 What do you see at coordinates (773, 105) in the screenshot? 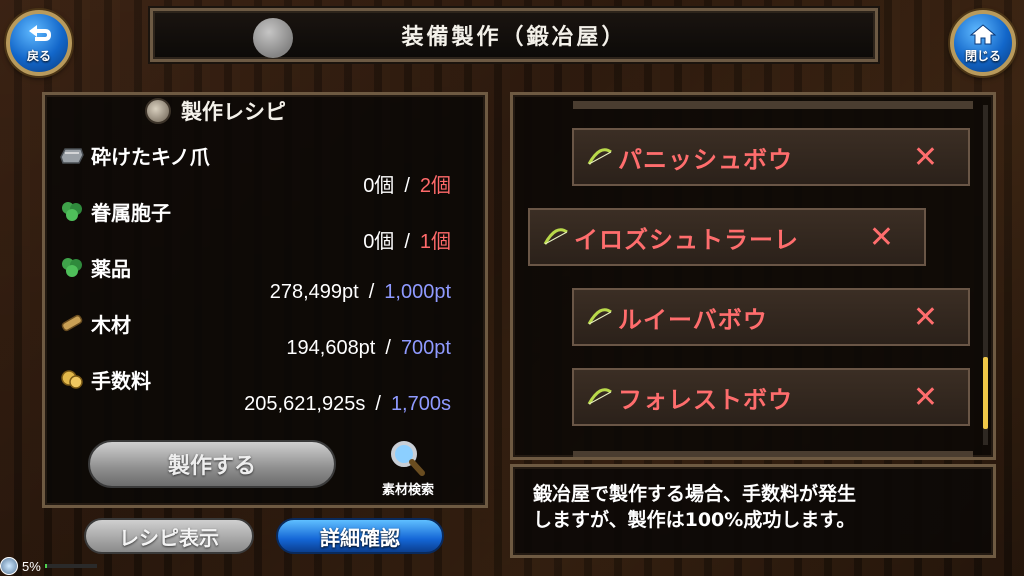
I see `list-top-edge` at bounding box center [773, 105].